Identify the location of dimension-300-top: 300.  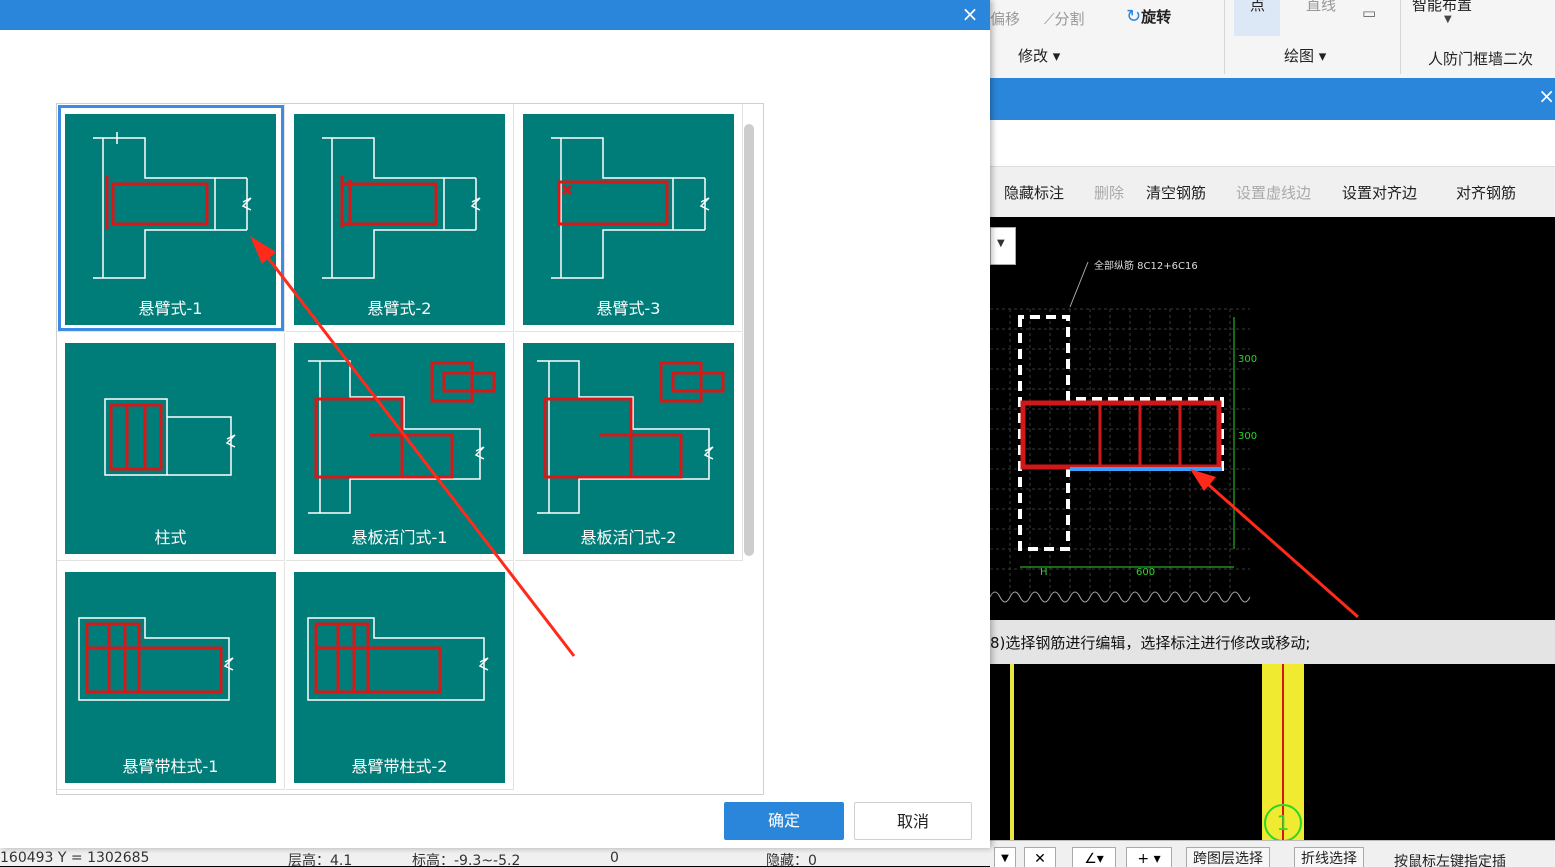
(1247, 359).